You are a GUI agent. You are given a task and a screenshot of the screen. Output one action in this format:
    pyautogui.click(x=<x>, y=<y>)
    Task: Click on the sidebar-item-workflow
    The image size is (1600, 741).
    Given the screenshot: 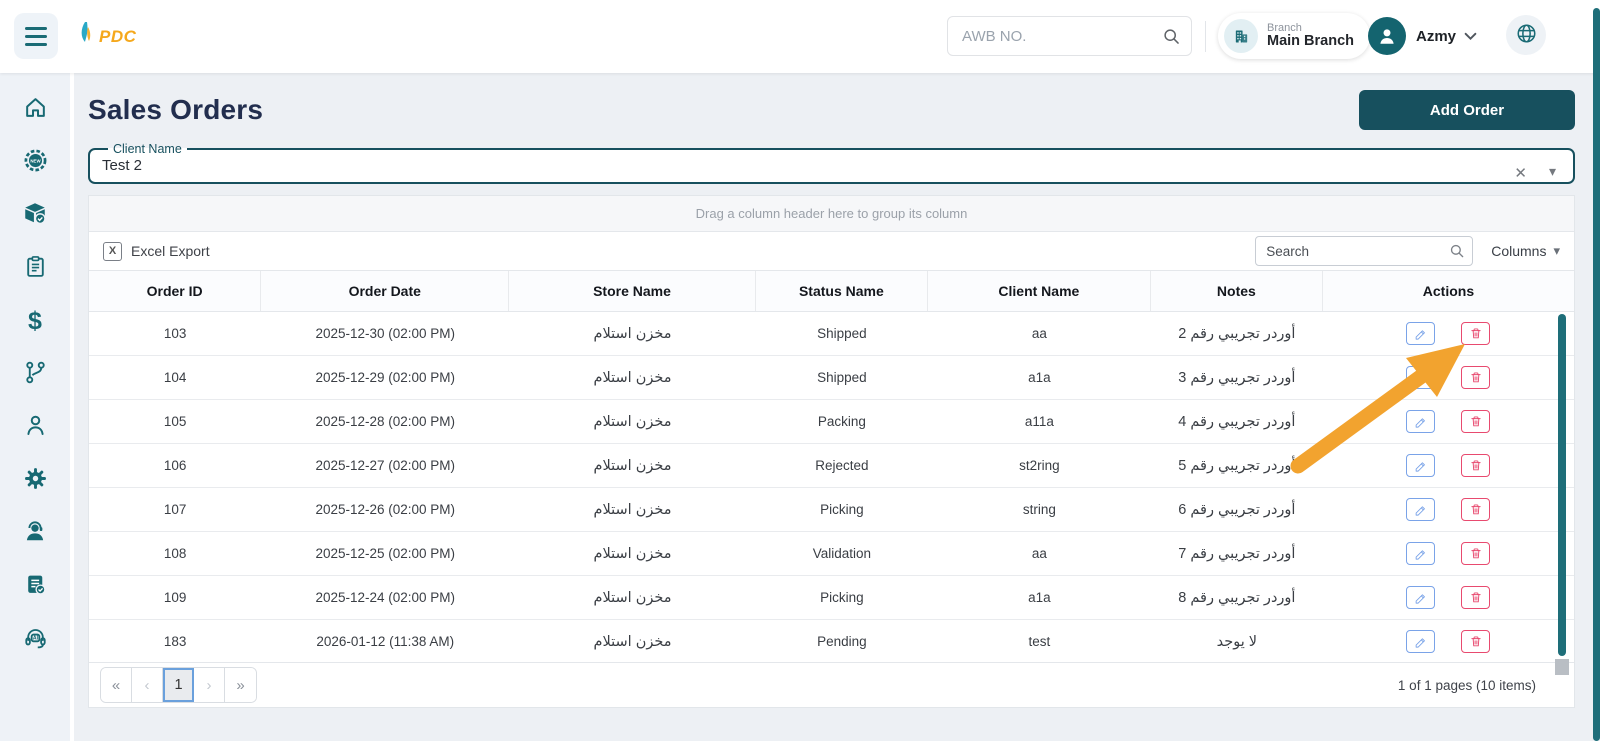 What is the action you would take?
    pyautogui.click(x=35, y=374)
    